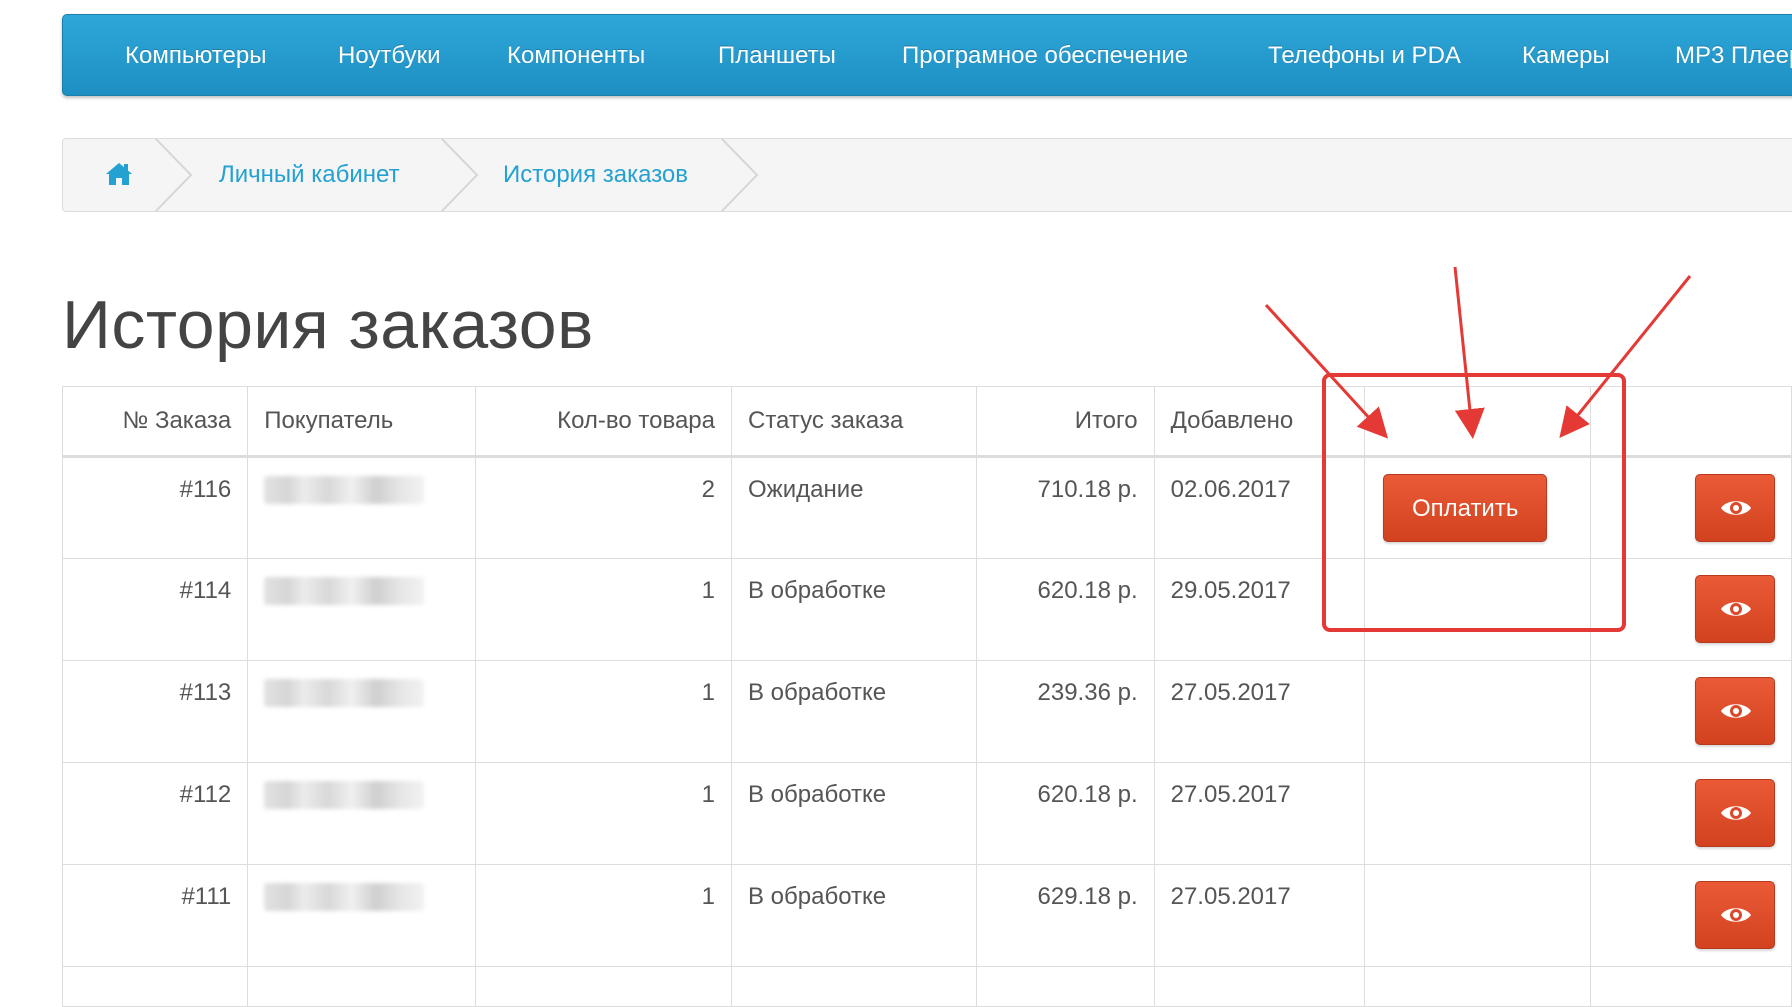 The image size is (1792, 1007). Describe the element at coordinates (1065, 421) in the screenshot. I see `col-header-total: Итого` at that location.